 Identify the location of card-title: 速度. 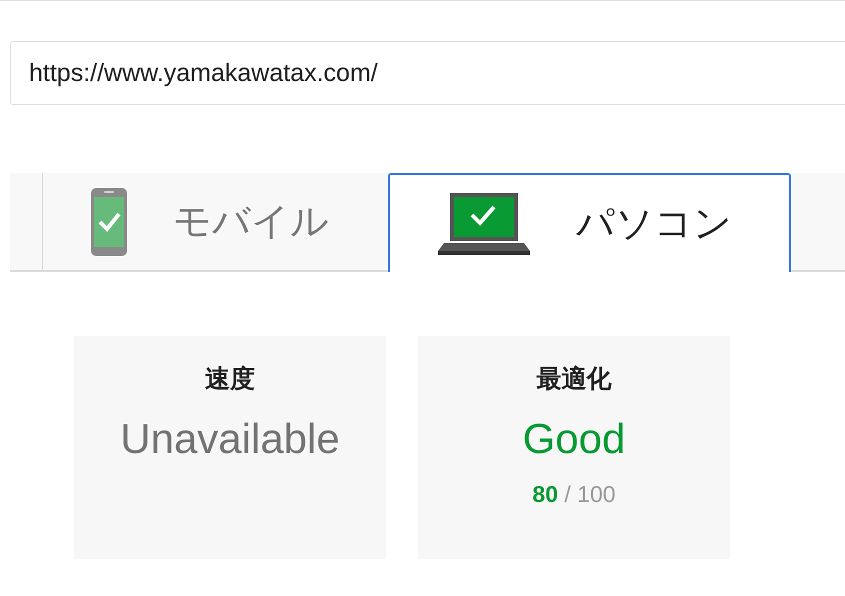
(230, 379).